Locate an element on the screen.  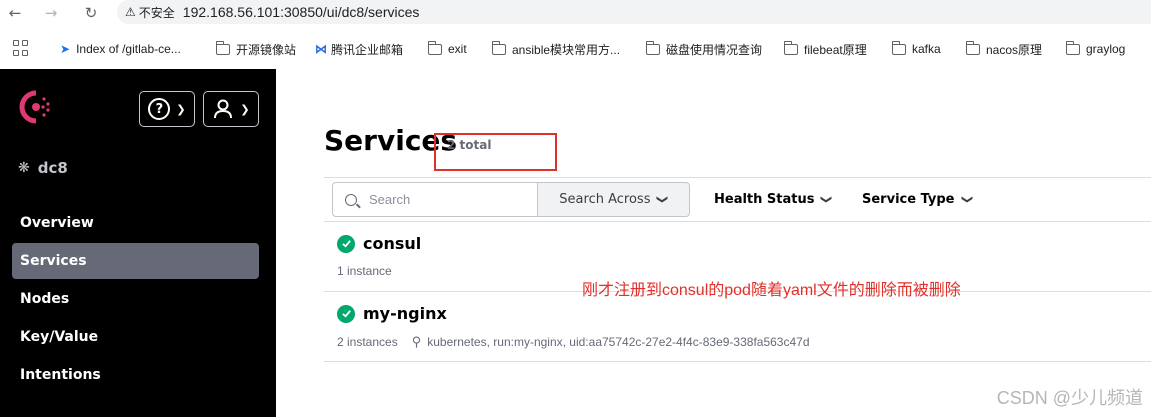
security-label: 不安全 is located at coordinates (156, 12).